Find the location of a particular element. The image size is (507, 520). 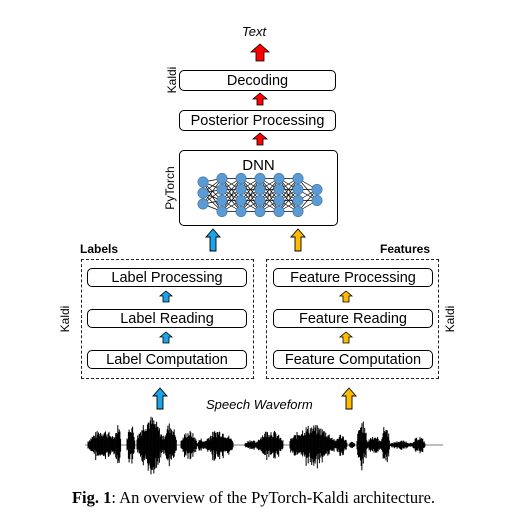

posterior-to-decoding-arrow-icon is located at coordinates (260, 99).